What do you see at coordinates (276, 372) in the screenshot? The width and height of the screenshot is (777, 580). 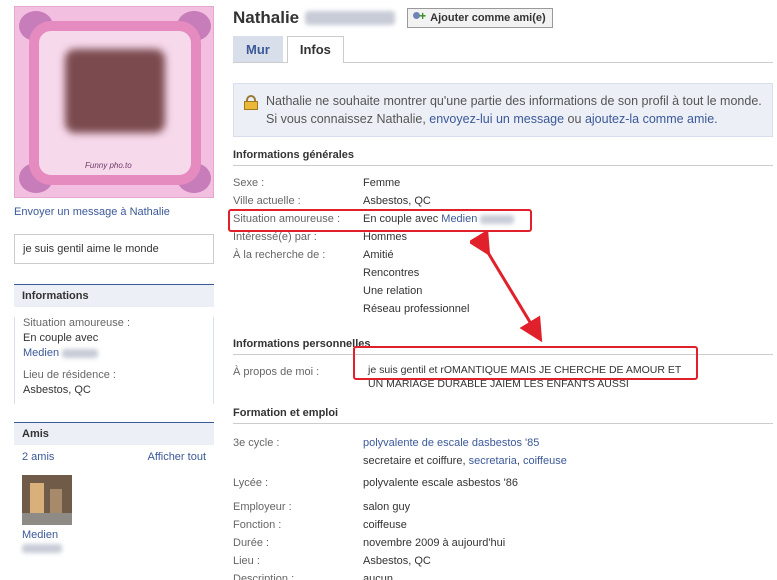 I see `about-label: À propos de moi :` at bounding box center [276, 372].